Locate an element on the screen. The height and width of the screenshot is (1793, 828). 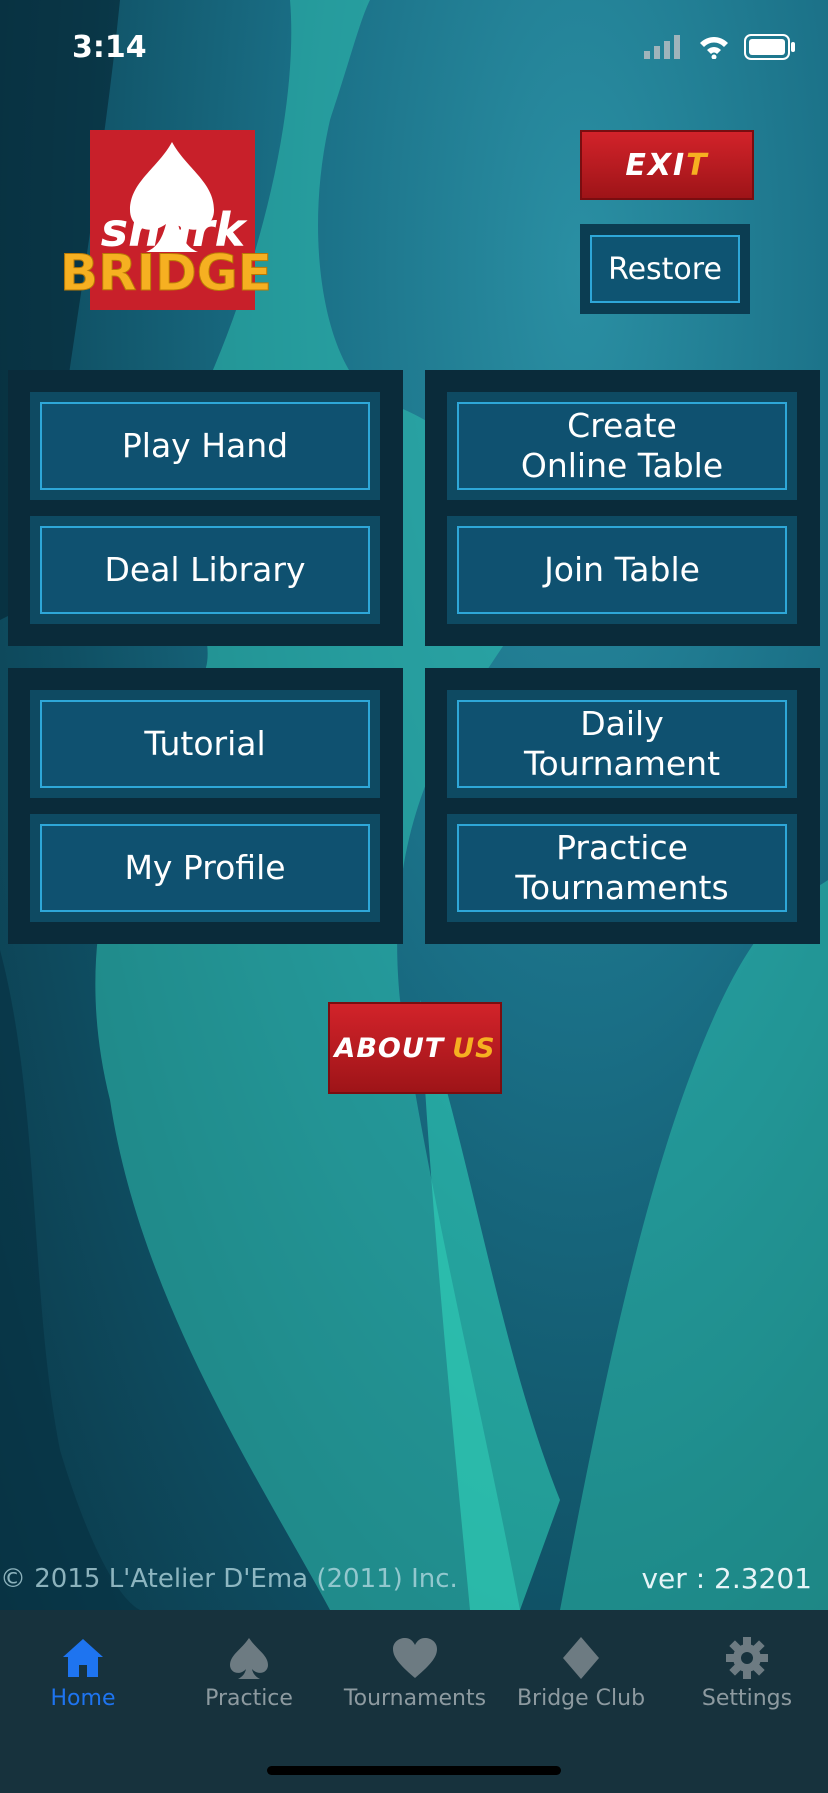
my-profile-button: My Profile is located at coordinates (205, 868).